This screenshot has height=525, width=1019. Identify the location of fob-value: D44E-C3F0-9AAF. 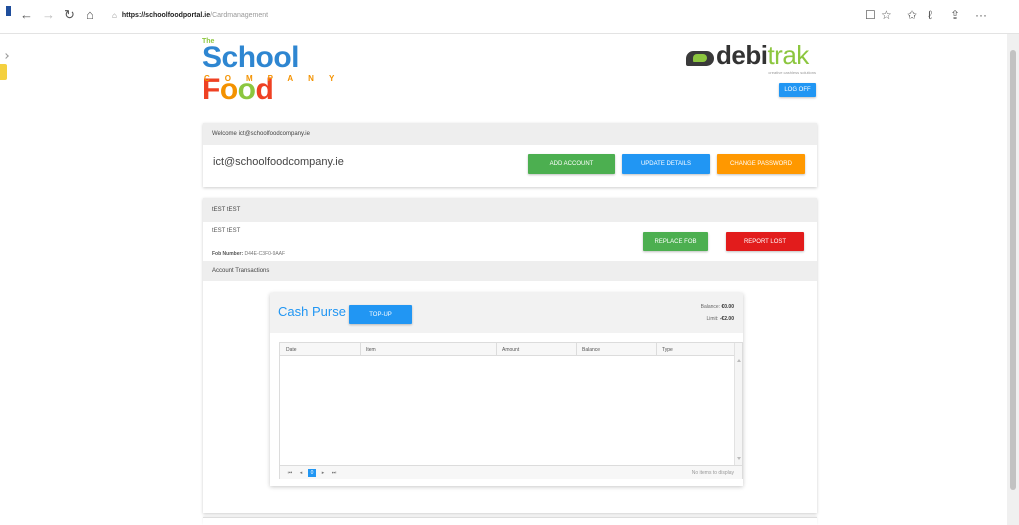
(265, 254).